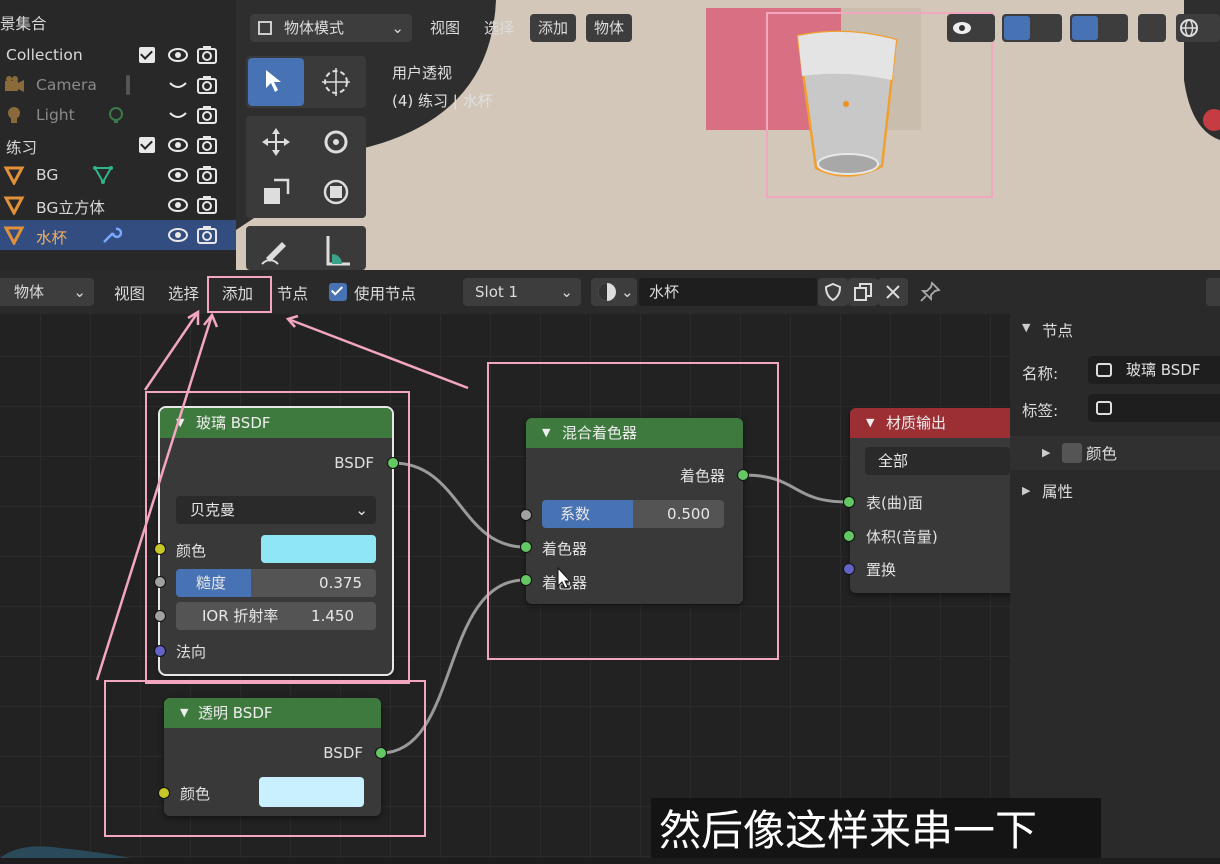 This screenshot has width=1220, height=864. I want to click on chevron-down-icon: ⌄, so click(397, 28).